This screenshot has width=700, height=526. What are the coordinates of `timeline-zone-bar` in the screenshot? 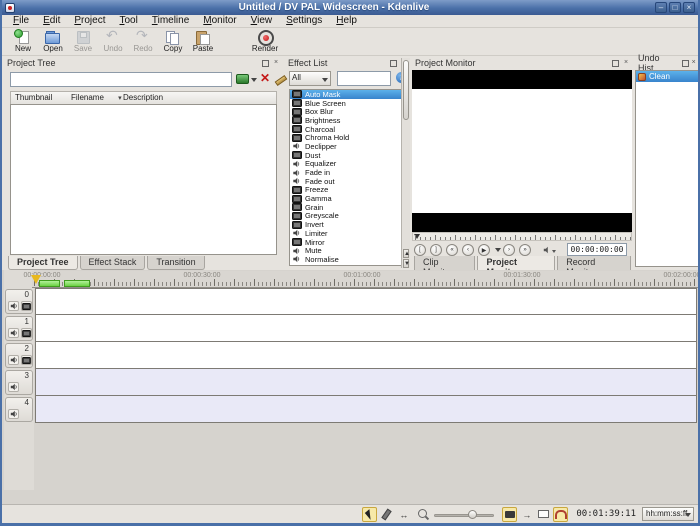 It's located at (49, 283).